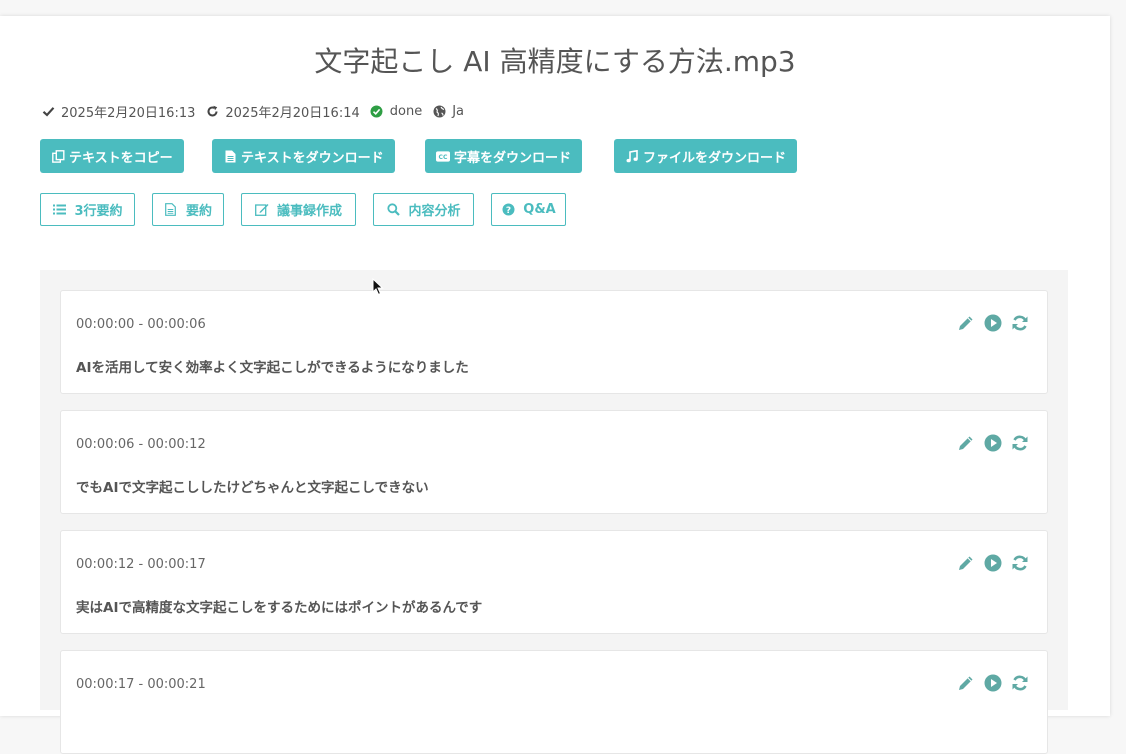 The width and height of the screenshot is (1126, 754). What do you see at coordinates (58, 156) in the screenshot?
I see `copy-icon` at bounding box center [58, 156].